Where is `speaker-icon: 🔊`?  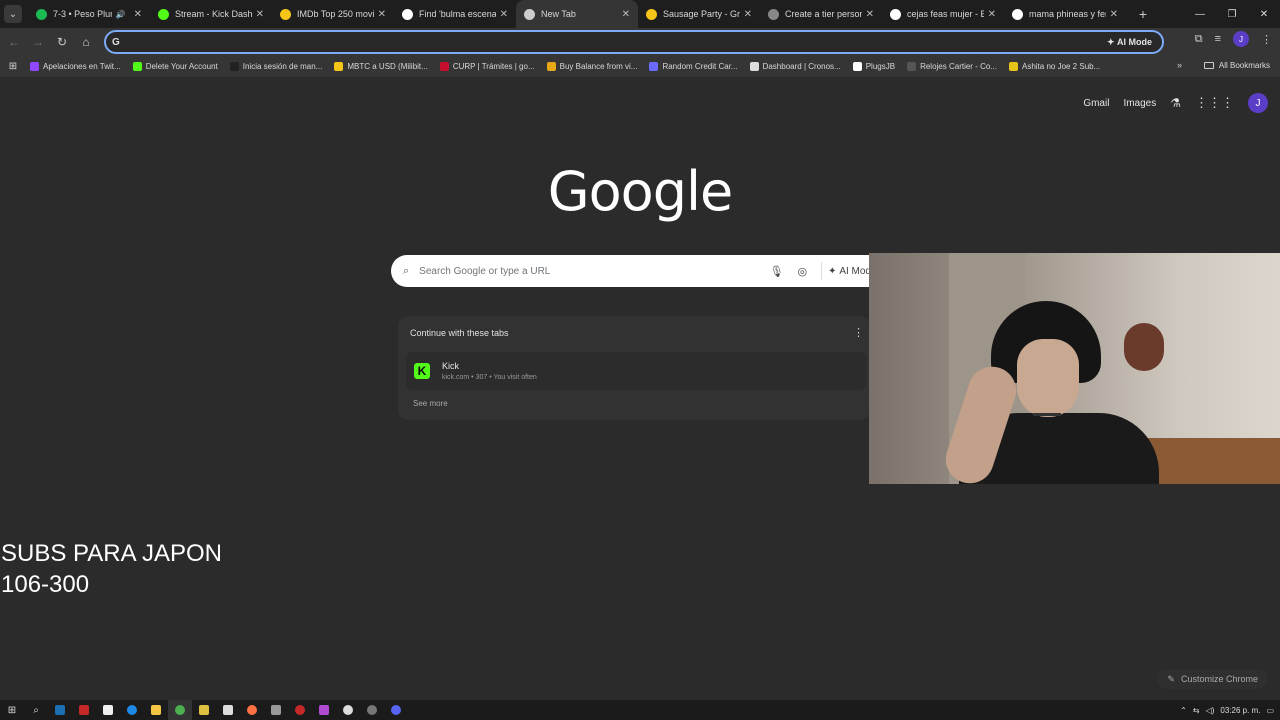 speaker-icon: 🔊 is located at coordinates (121, 14).